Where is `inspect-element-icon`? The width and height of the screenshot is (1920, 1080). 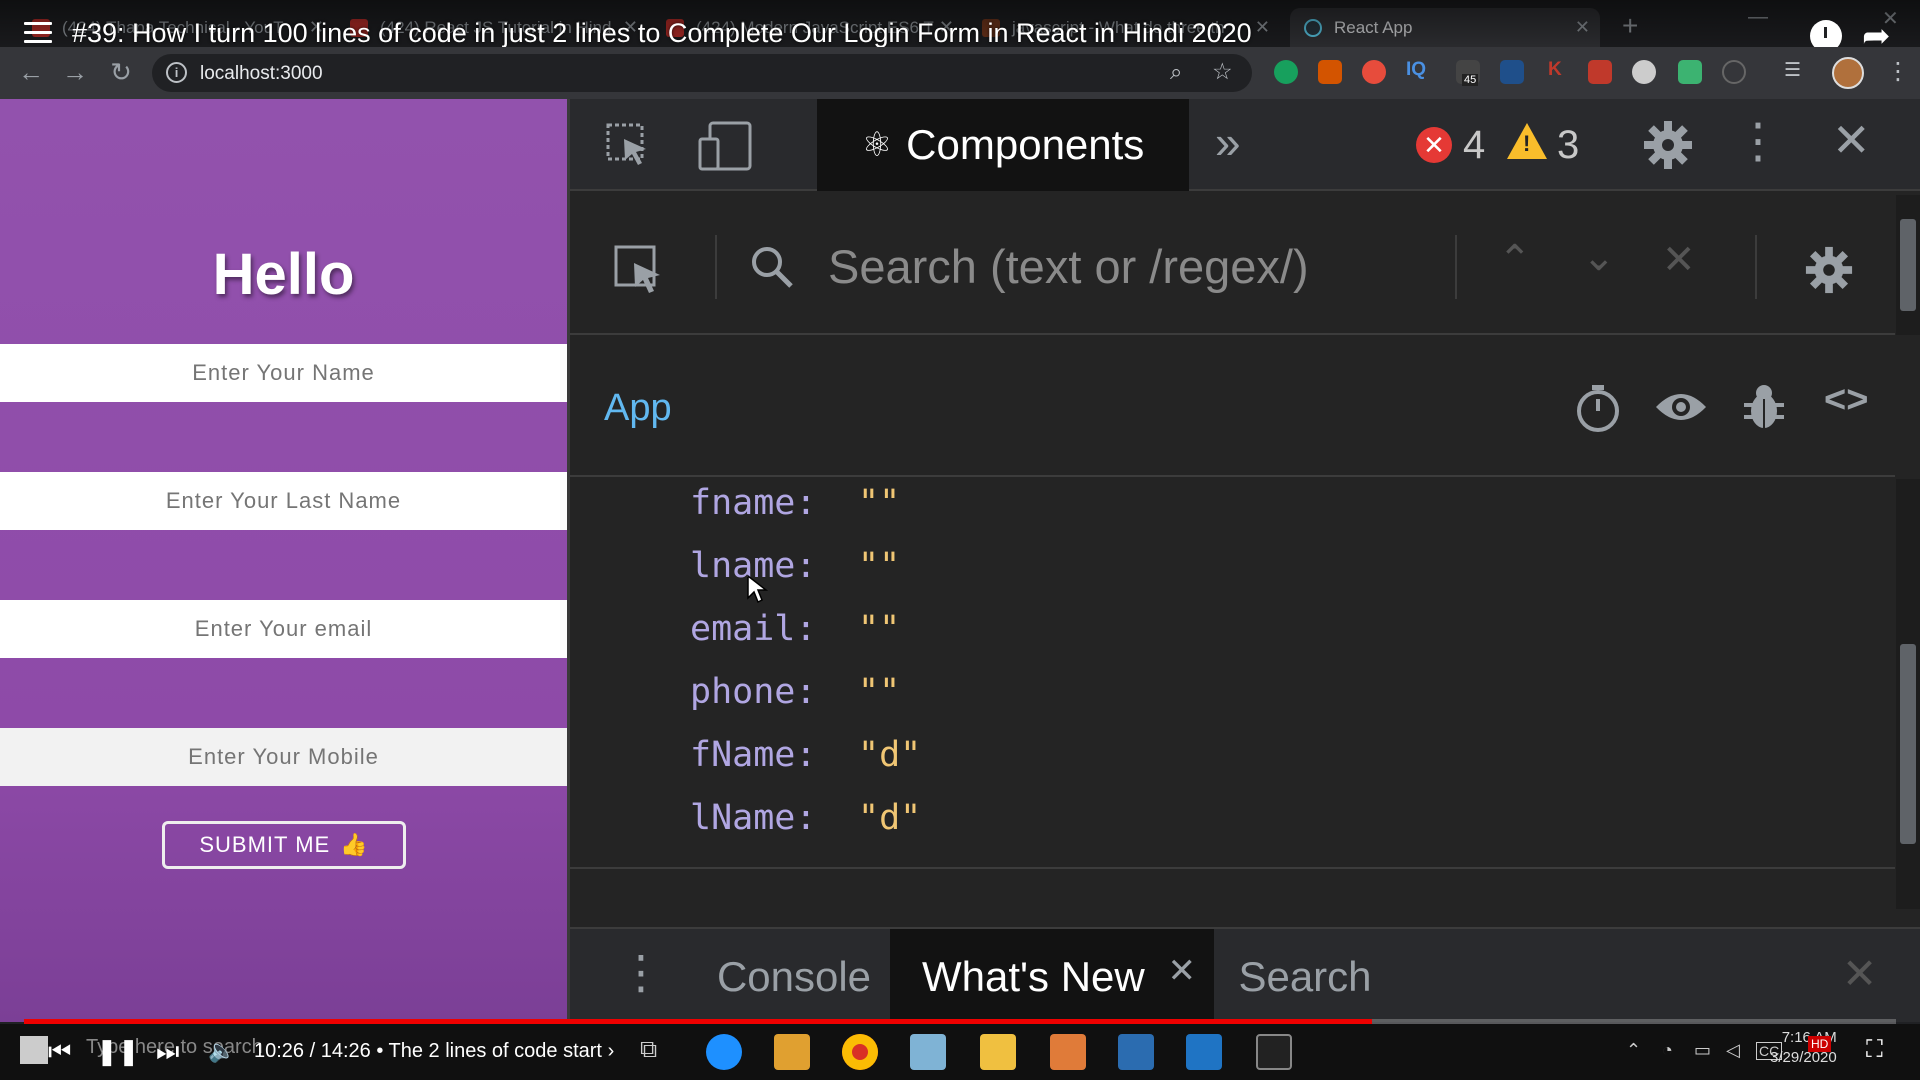
inspect-element-icon is located at coordinates (629, 146).